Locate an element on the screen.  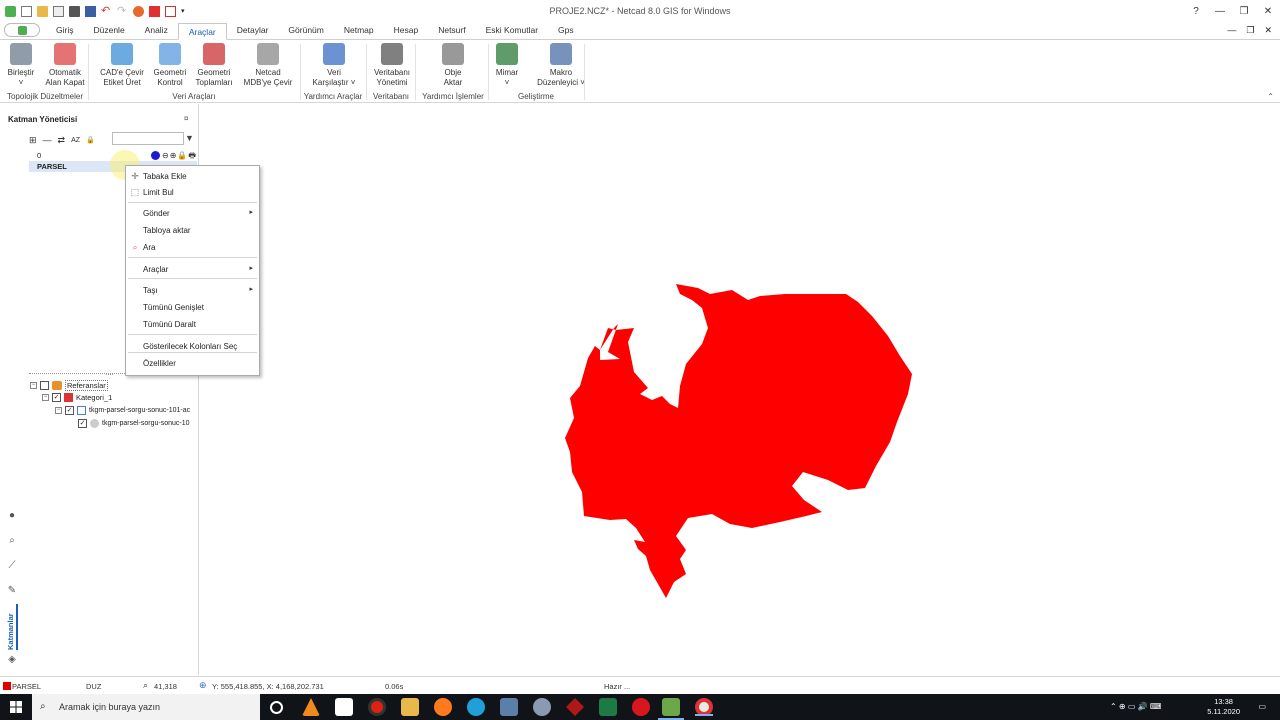
reference-item-row: − ✓ tkgm-parsel-sorgu-sonuc-101-ac is located at coordinates (122, 410).